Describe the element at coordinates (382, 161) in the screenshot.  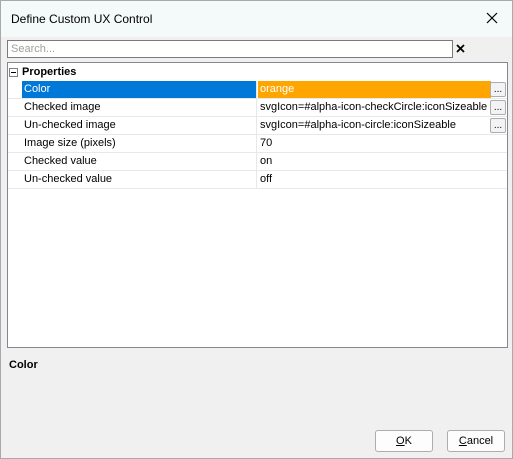
I see `property-value: on` at that location.